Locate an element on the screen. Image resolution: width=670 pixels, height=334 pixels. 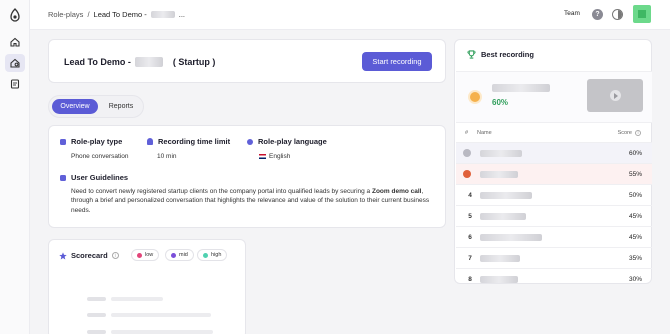
leaderboard-rank: 5 is located at coordinates (470, 216).